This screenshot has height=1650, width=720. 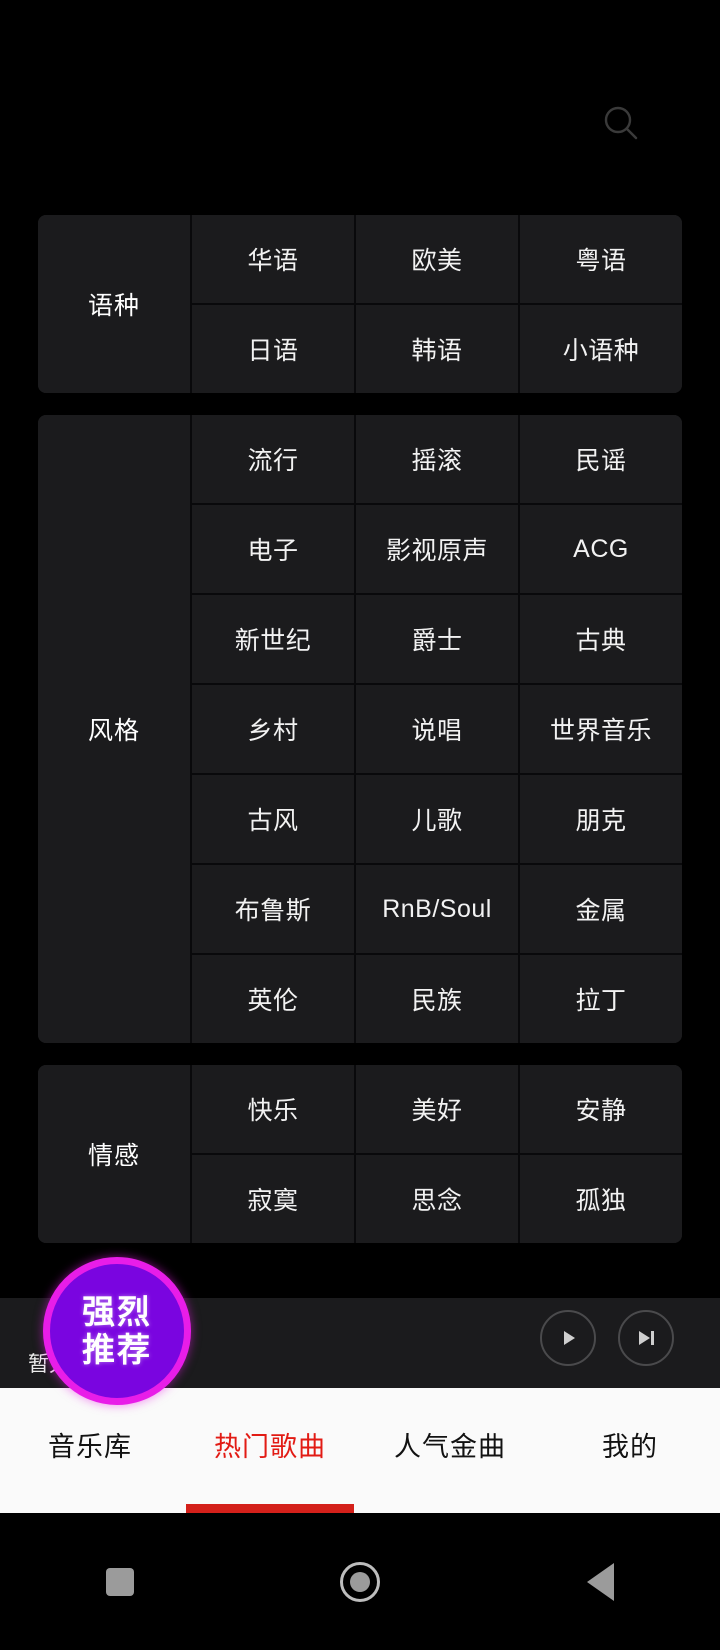 I want to click on category-item: 摇滚, so click(x=436, y=459).